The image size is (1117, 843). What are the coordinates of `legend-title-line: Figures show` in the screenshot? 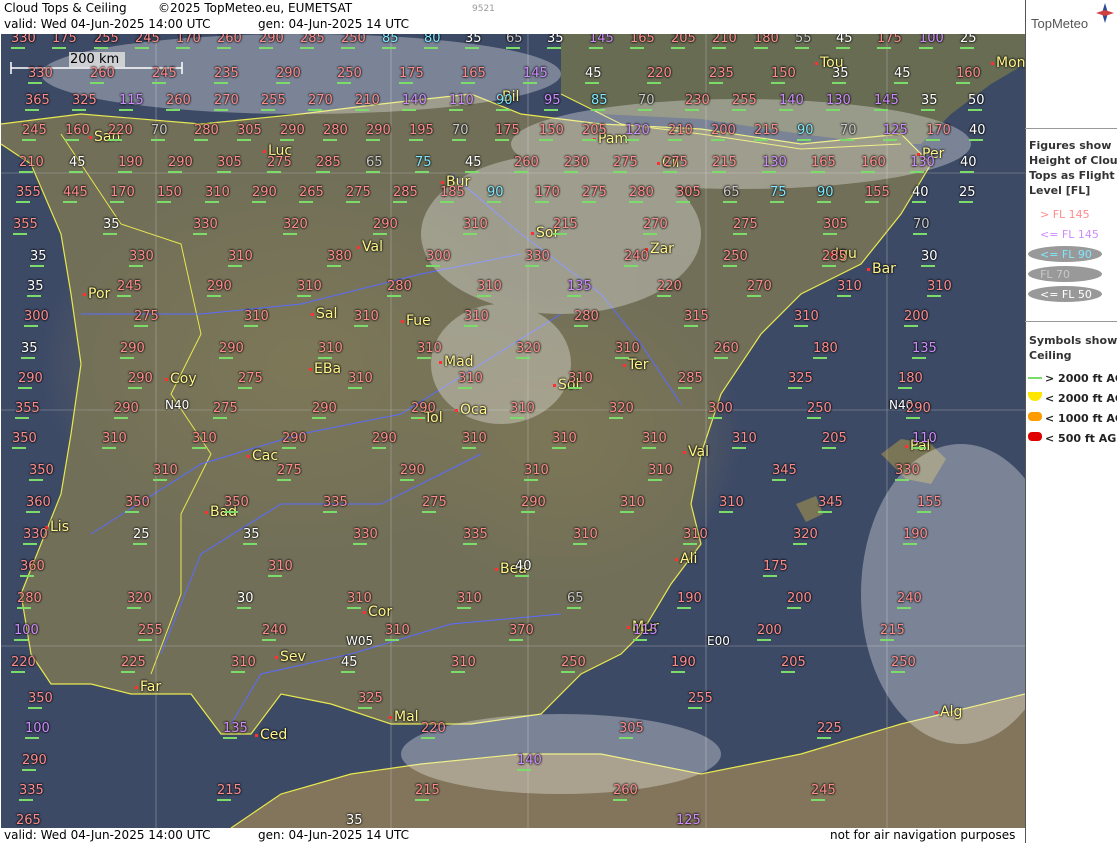 It's located at (1070, 145).